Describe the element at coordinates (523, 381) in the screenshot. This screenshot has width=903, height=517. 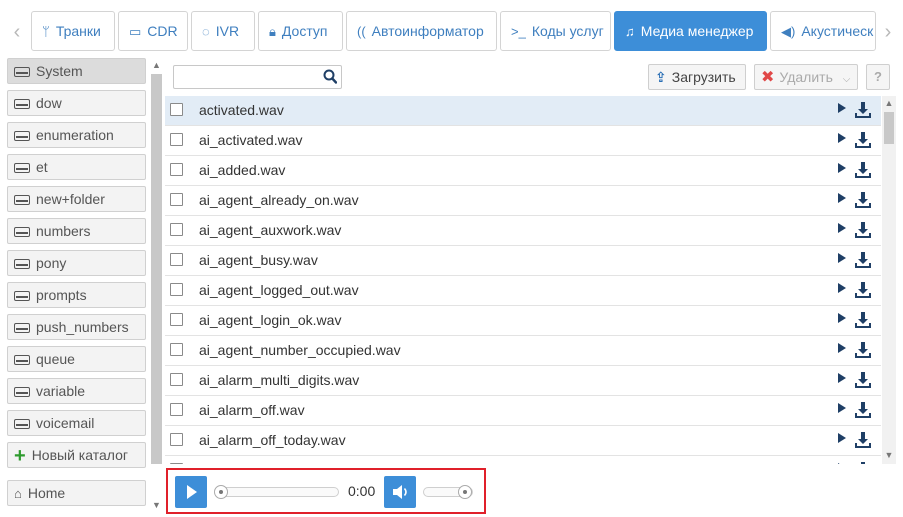
I see `file-row: ai_alarm_multi_digits.wav` at that location.